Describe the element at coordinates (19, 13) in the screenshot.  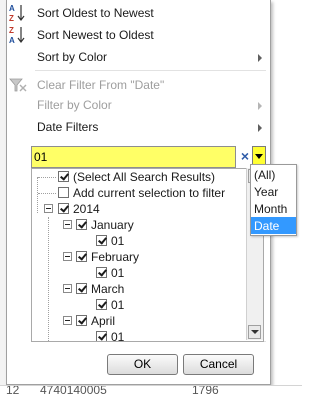
I see `sort-ascending-icon: A Z` at that location.